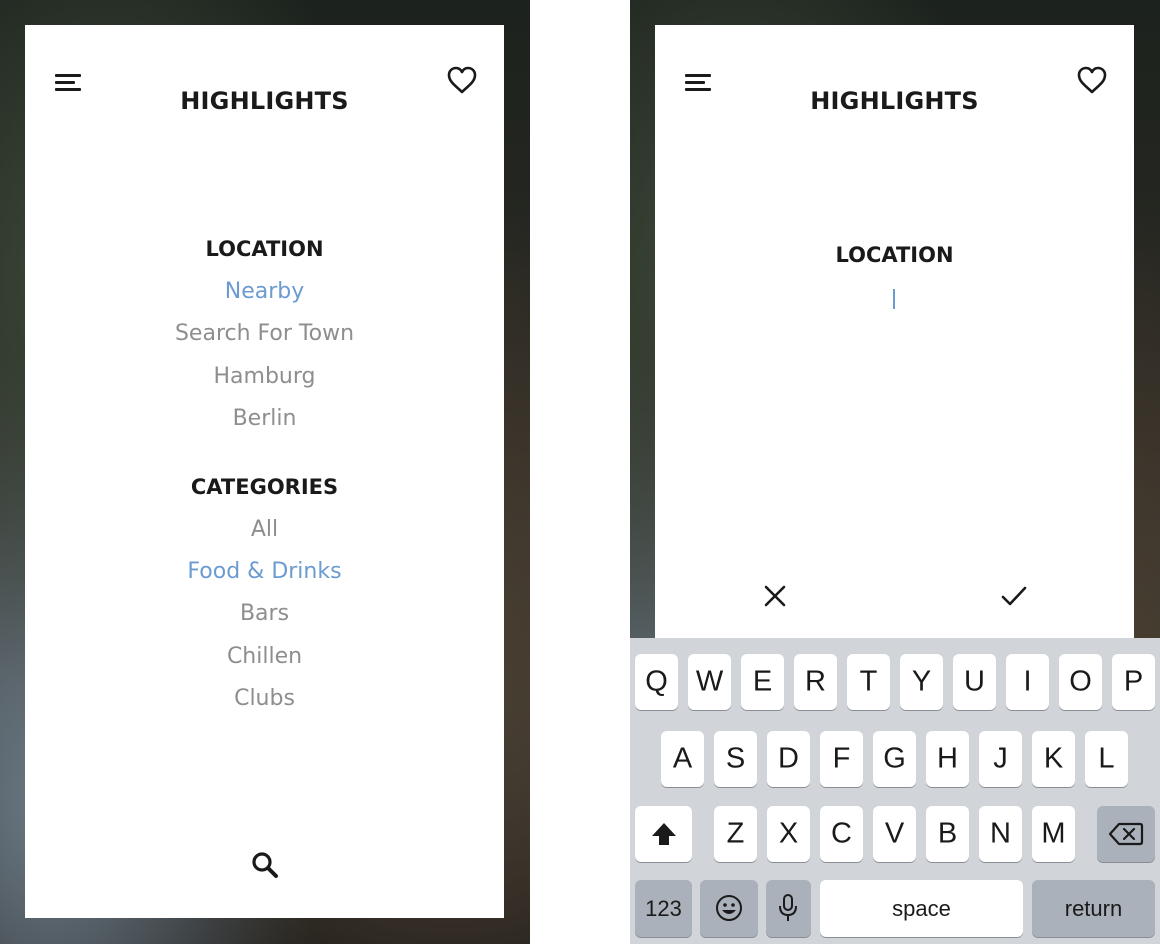 This screenshot has height=944, width=1160. Describe the element at coordinates (894, 834) in the screenshot. I see `key-v: V` at that location.